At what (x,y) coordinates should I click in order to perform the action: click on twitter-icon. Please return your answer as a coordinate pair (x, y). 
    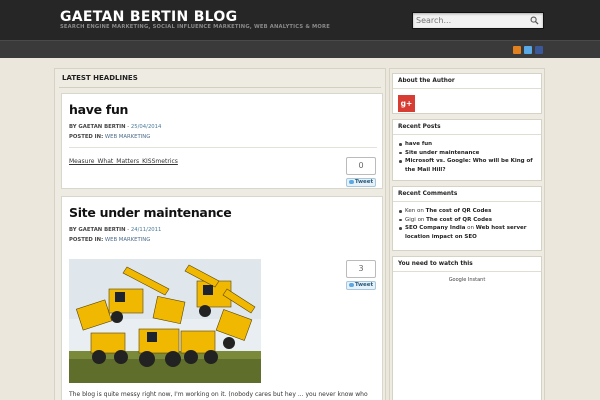
    Looking at the image, I should click on (528, 50).